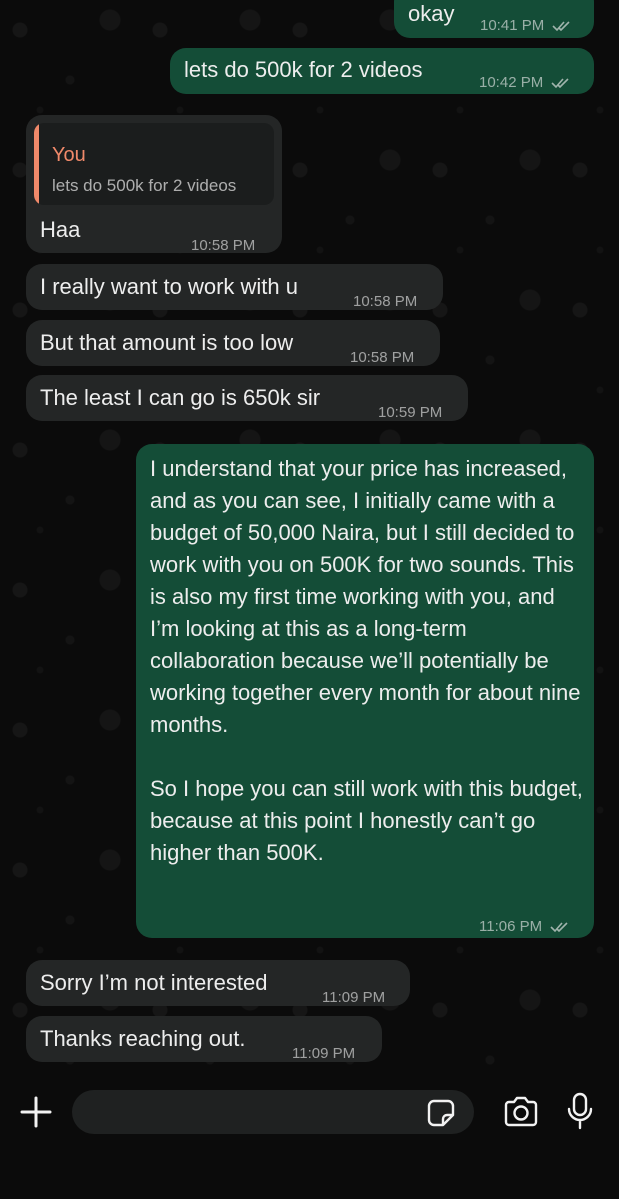  What do you see at coordinates (431, 13) in the screenshot?
I see `message-text: okay` at bounding box center [431, 13].